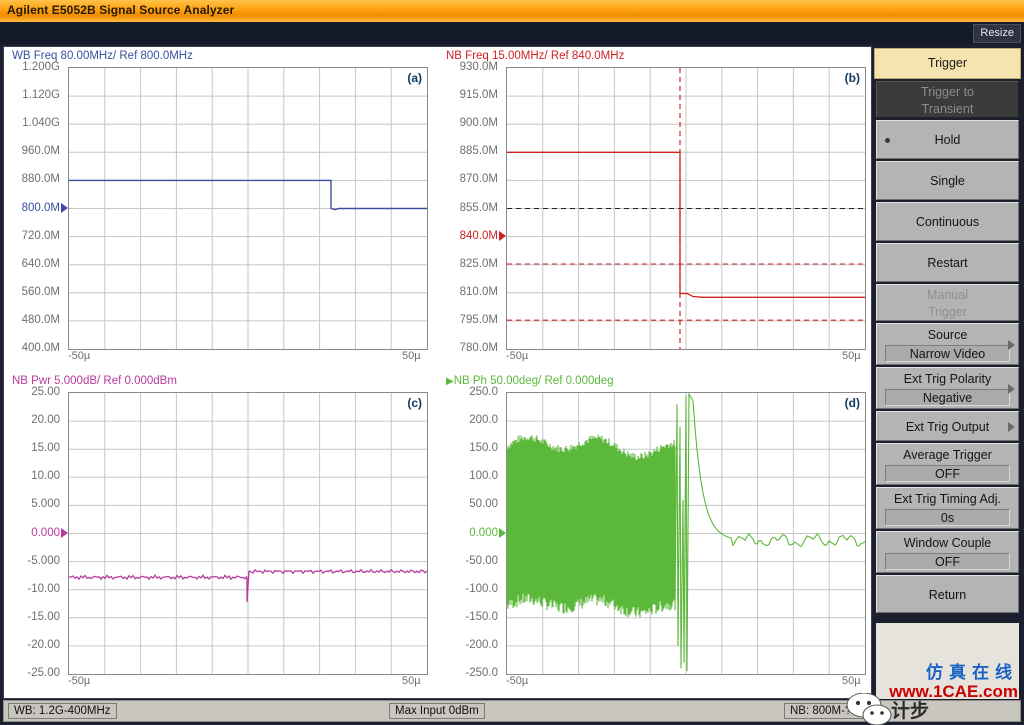  Describe the element at coordinates (43, 644) in the screenshot. I see `pane-c-ytick: -20.00` at that location.